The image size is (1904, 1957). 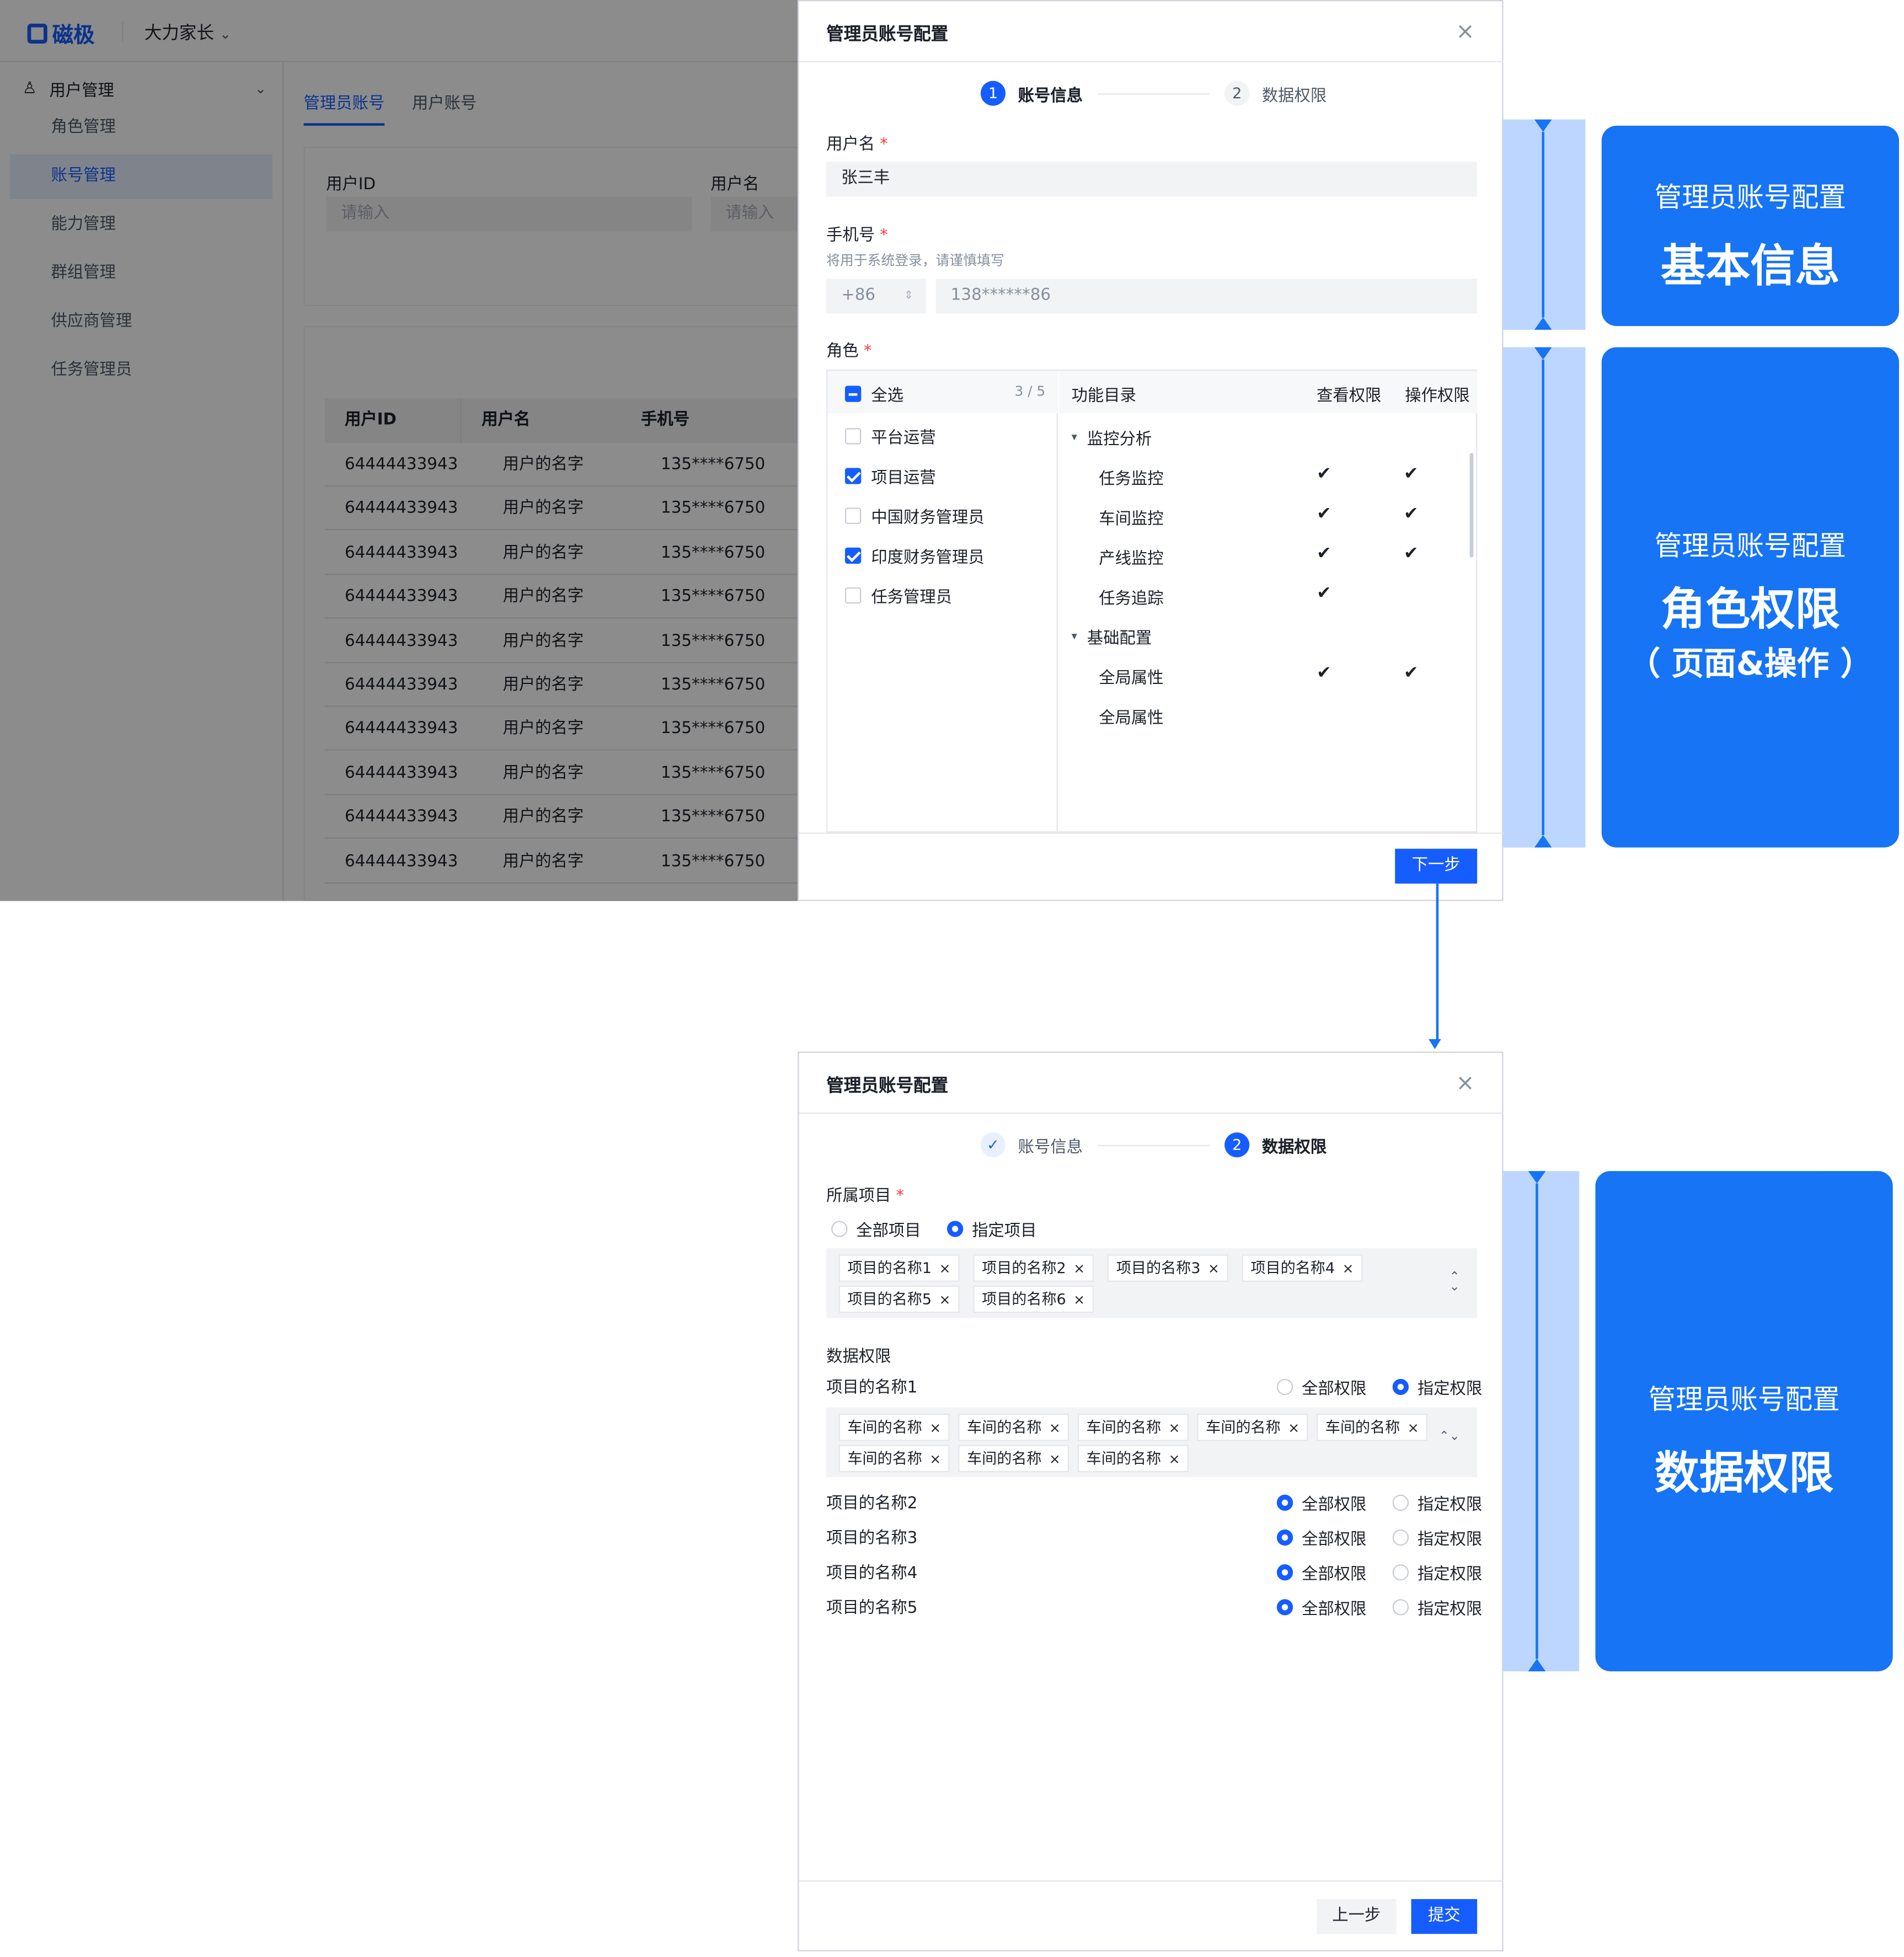 What do you see at coordinates (898, 595) in the screenshot?
I see `role-option: 任务管理员` at bounding box center [898, 595].